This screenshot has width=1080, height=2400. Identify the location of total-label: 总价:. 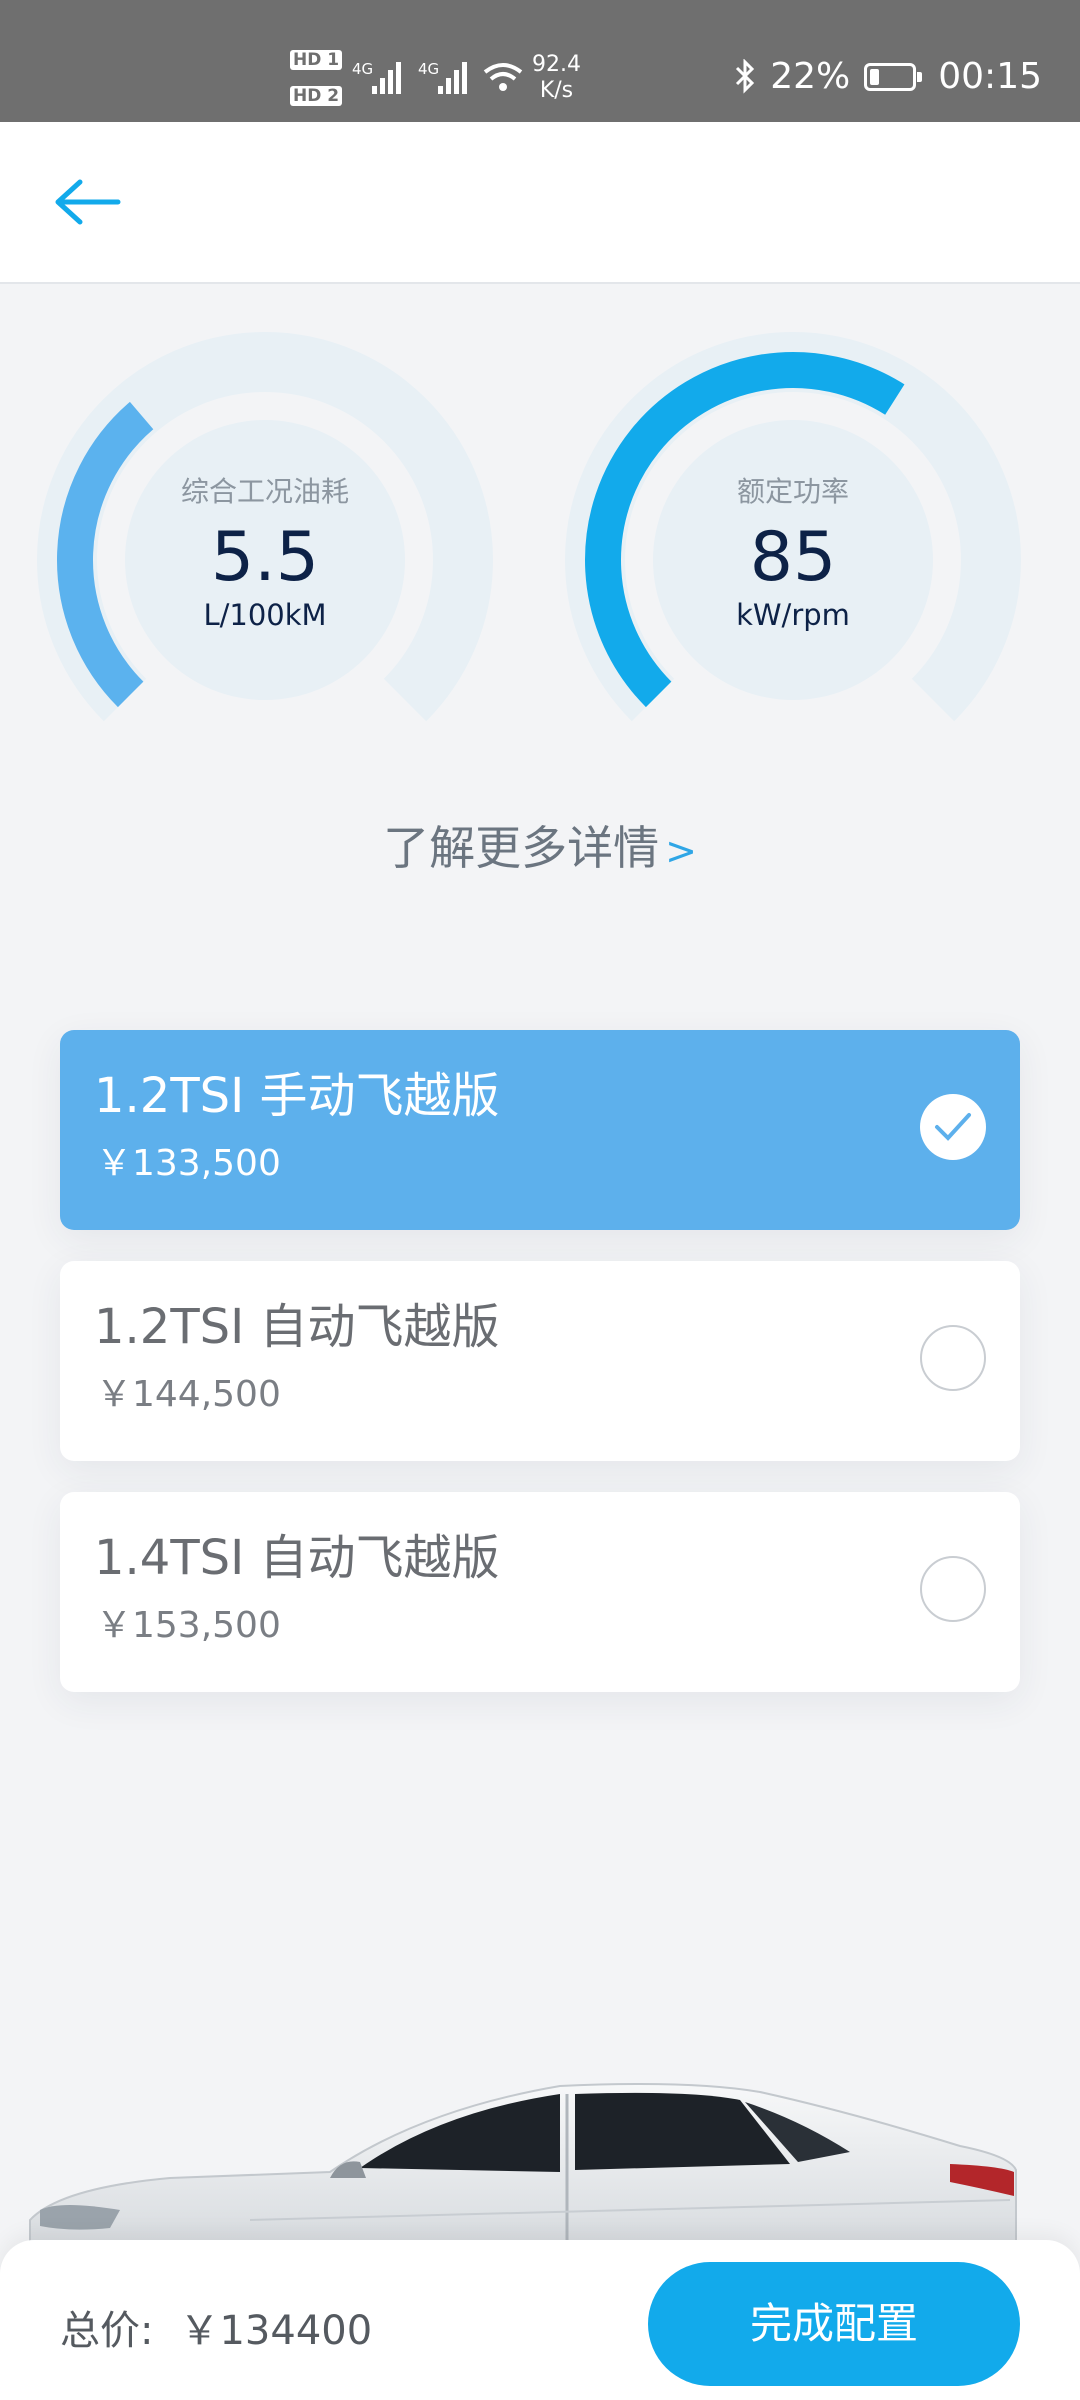
(107, 2331).